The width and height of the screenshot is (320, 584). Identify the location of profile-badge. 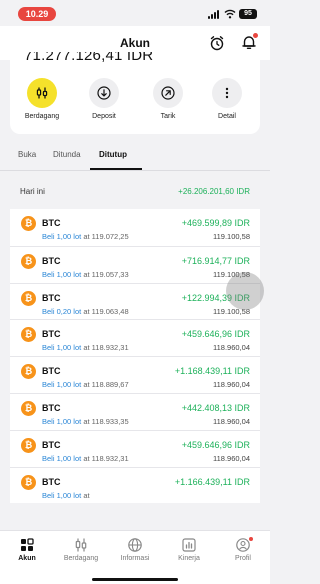
(251, 539).